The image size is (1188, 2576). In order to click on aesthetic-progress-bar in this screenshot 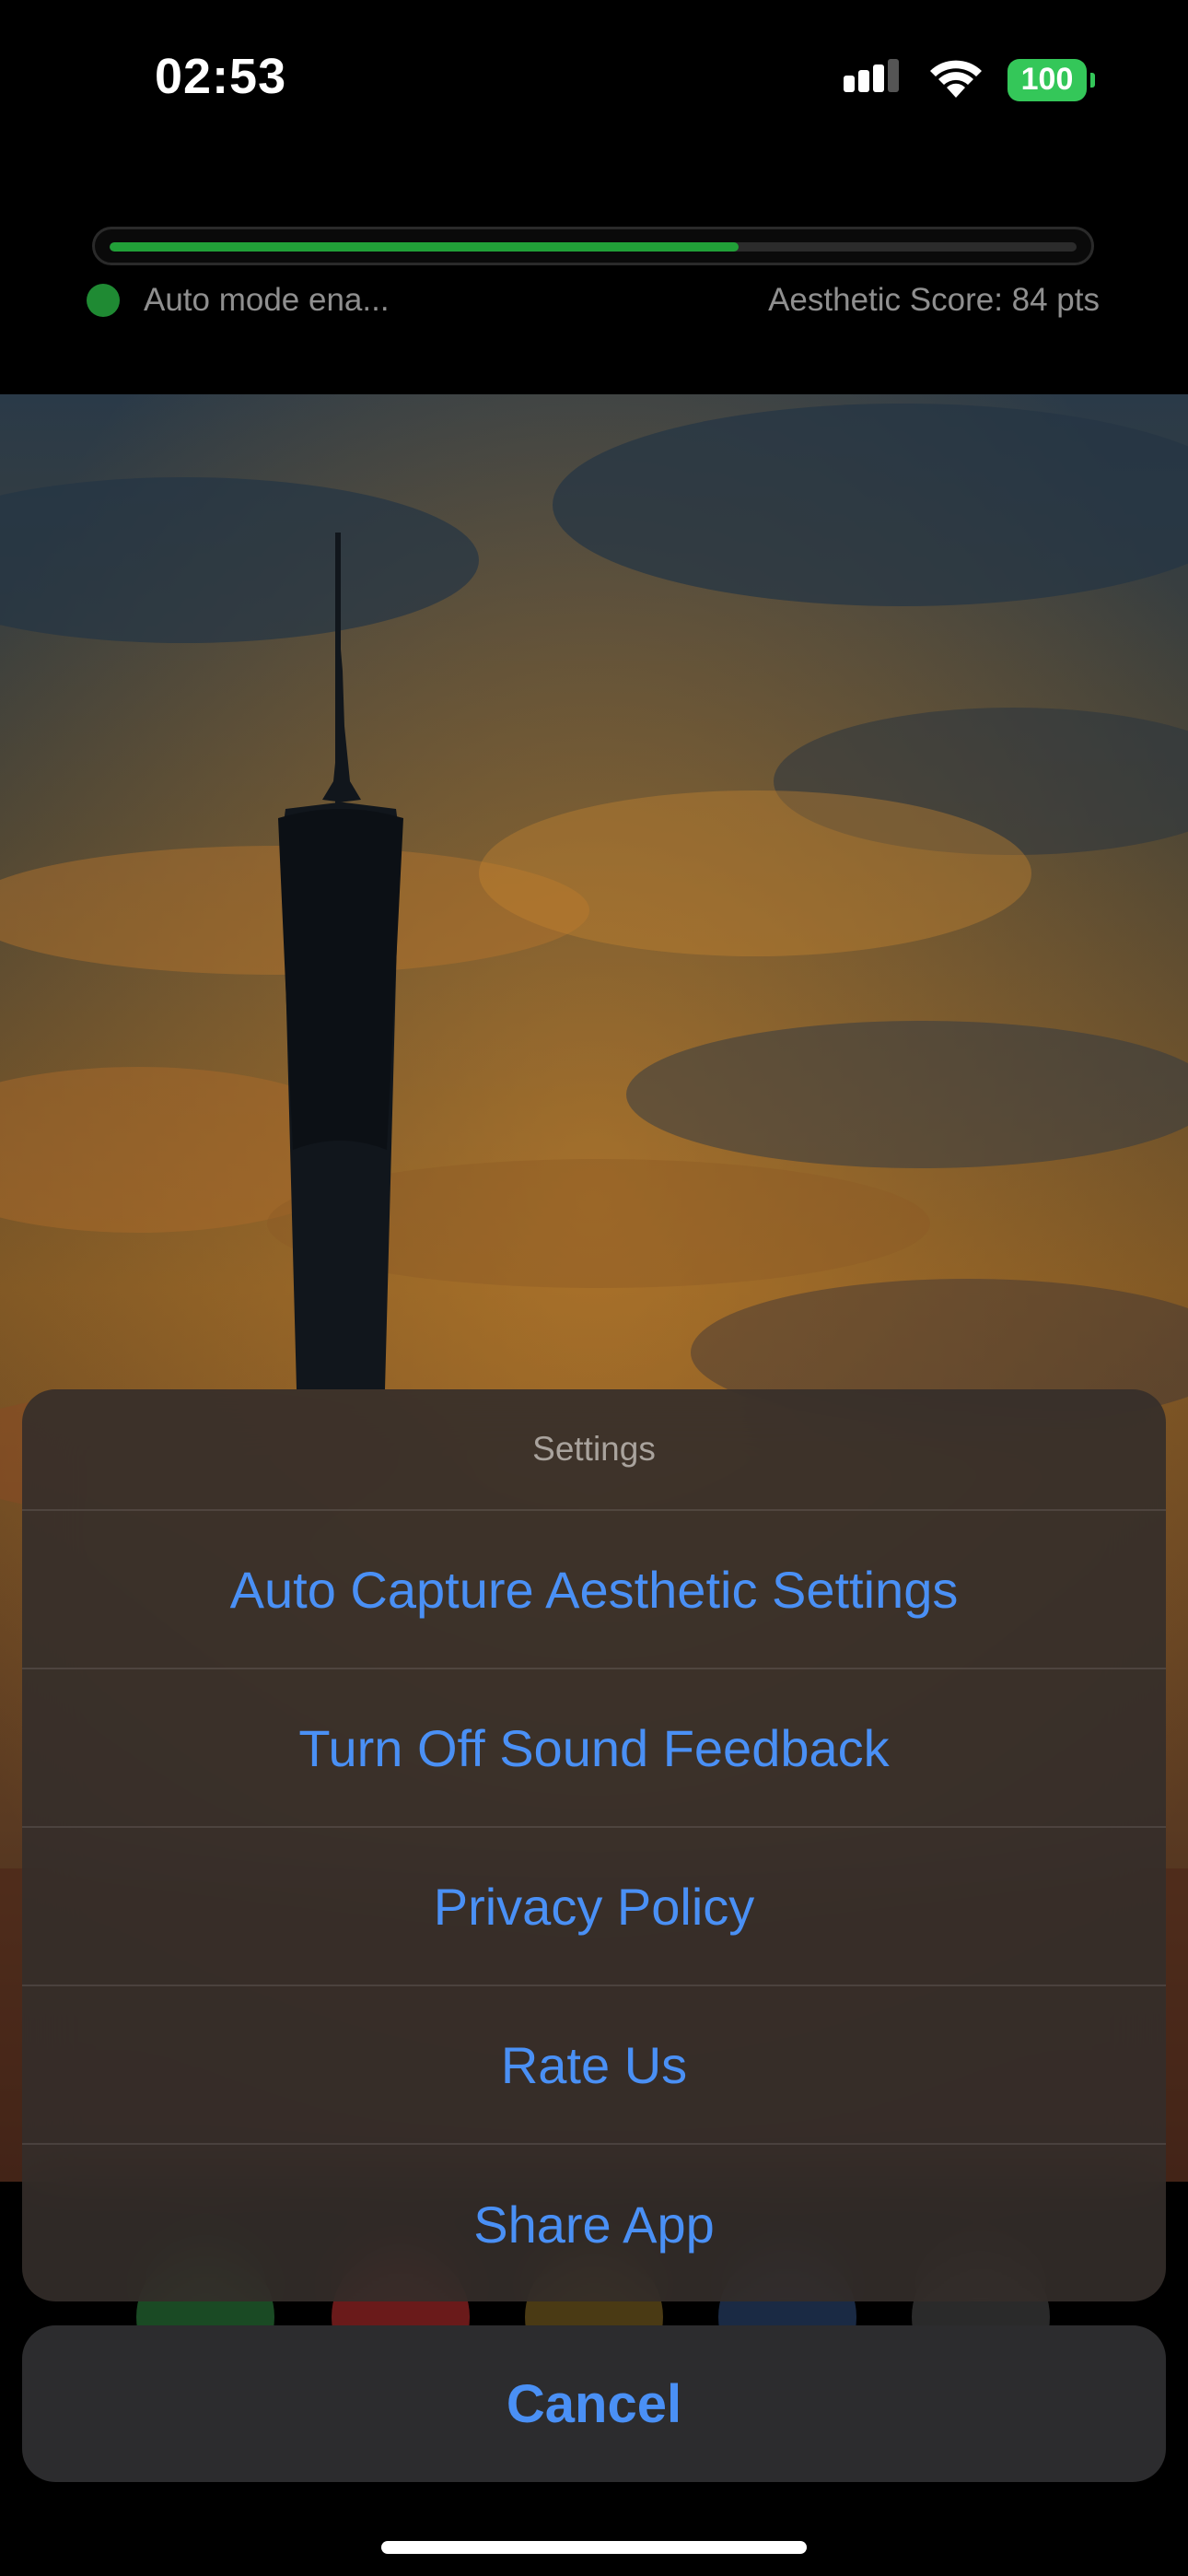, I will do `click(593, 246)`.